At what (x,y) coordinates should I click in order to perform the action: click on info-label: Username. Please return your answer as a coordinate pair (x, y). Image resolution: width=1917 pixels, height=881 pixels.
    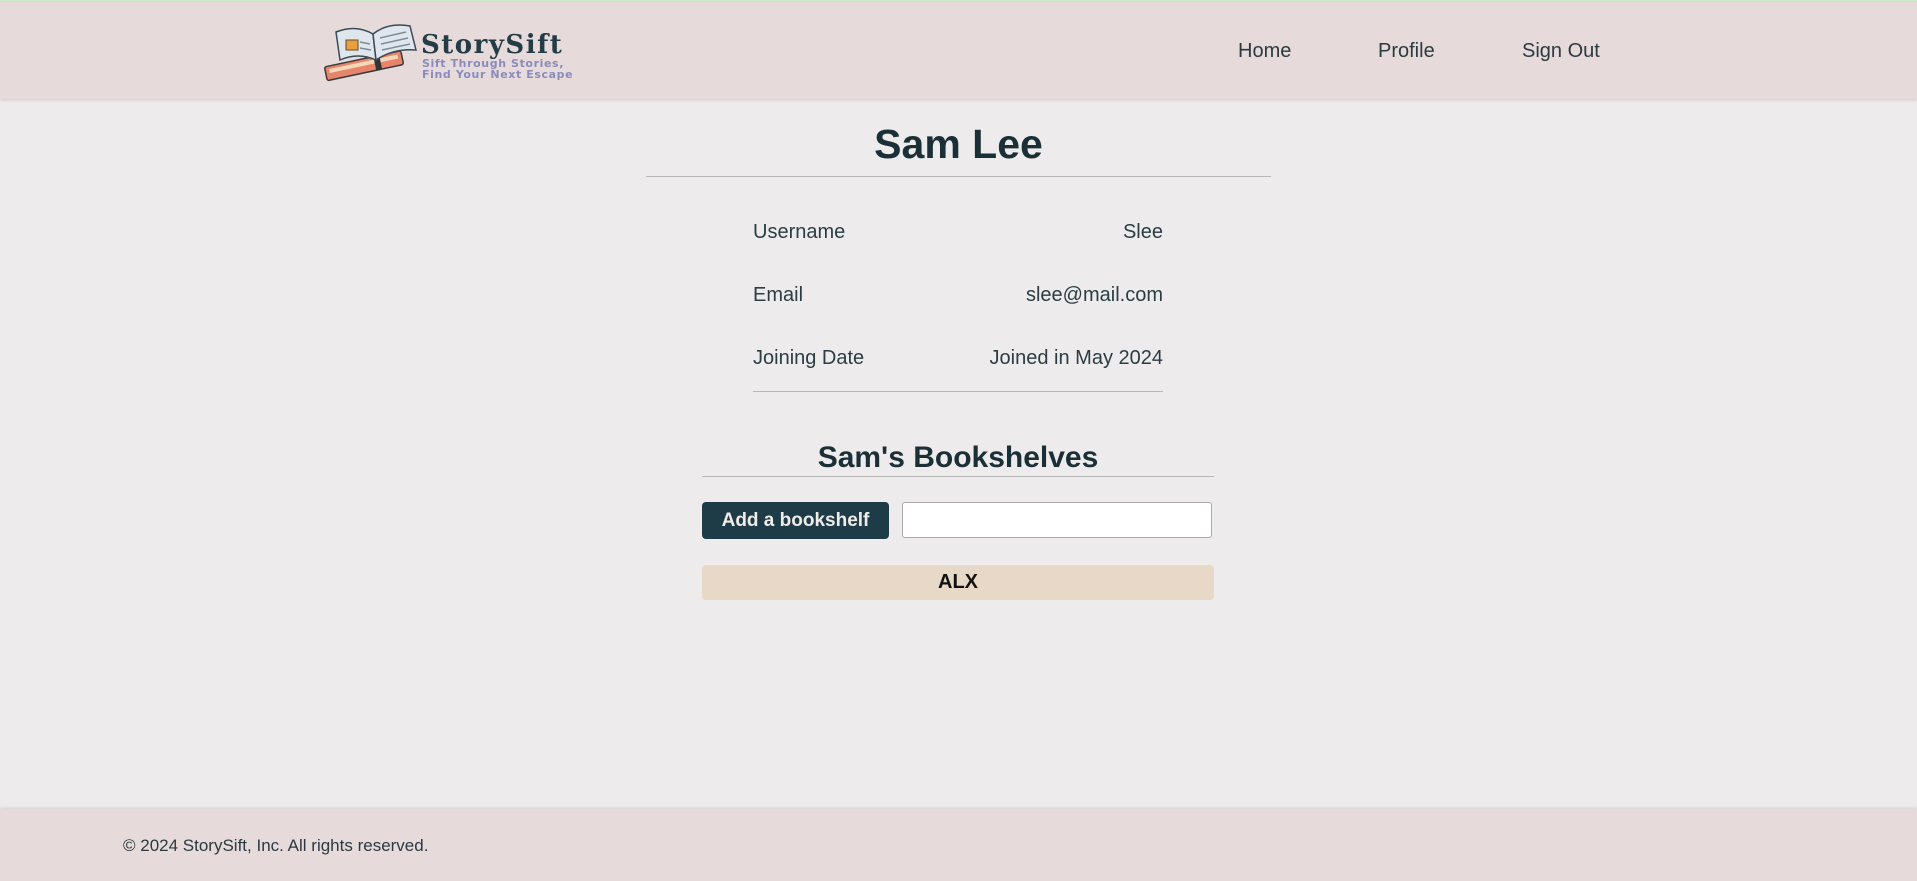
    Looking at the image, I should click on (799, 232).